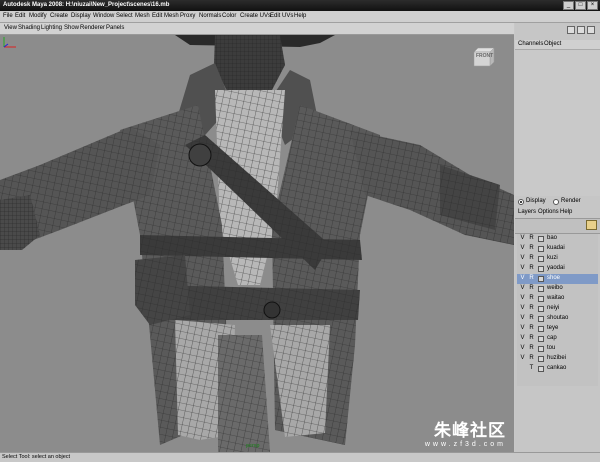 This screenshot has height=462, width=600. I want to click on menu-file: File, so click(8, 16).